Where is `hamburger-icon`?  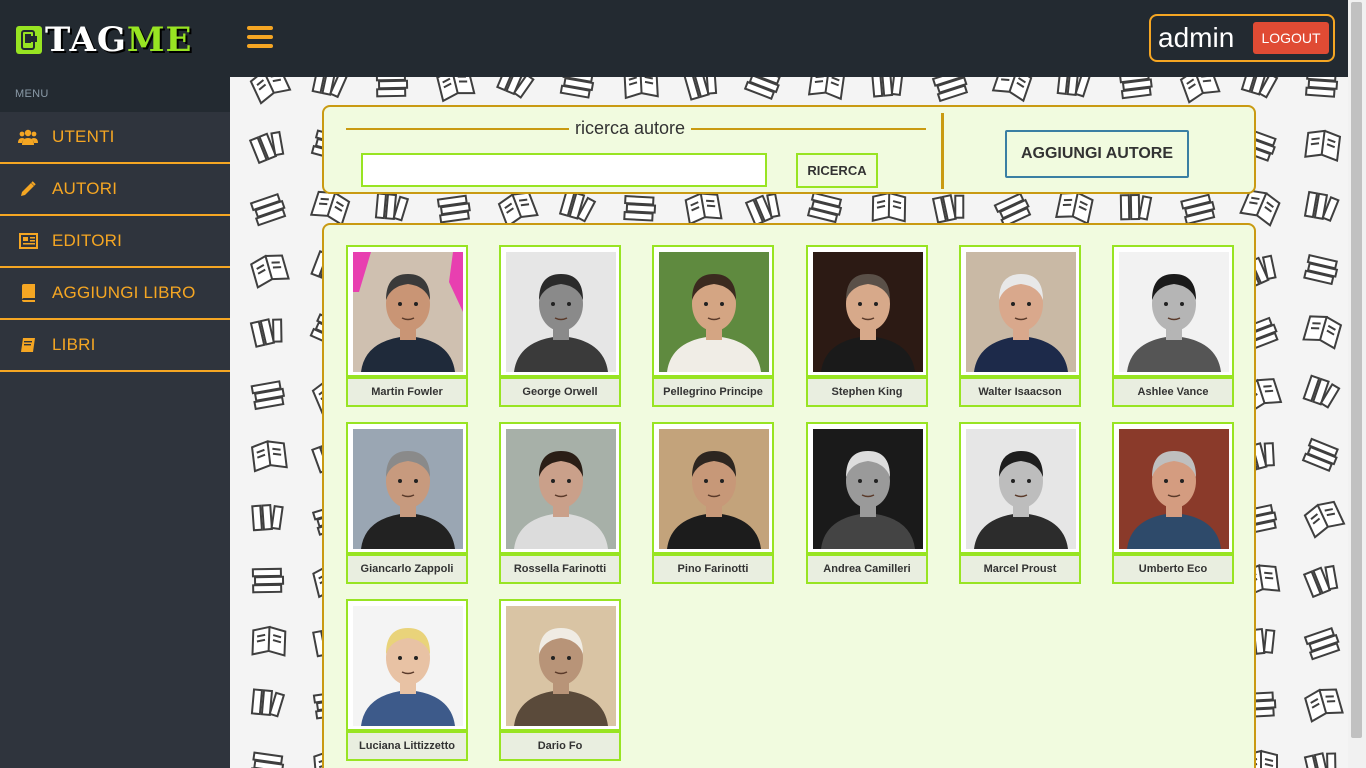 hamburger-icon is located at coordinates (260, 37).